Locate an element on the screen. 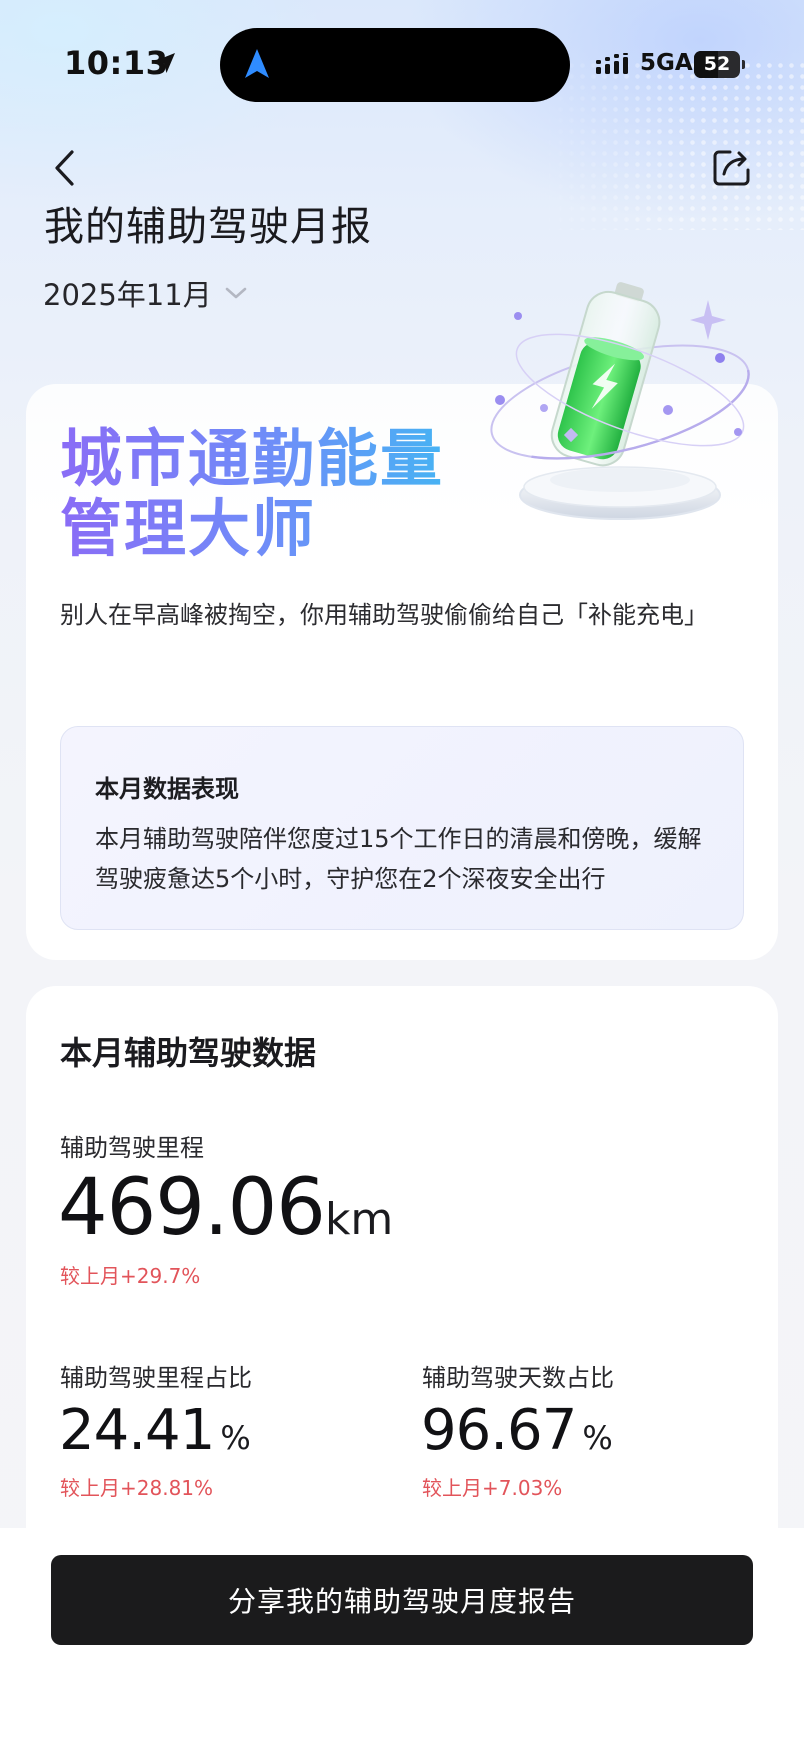  share-button is located at coordinates (732, 168).